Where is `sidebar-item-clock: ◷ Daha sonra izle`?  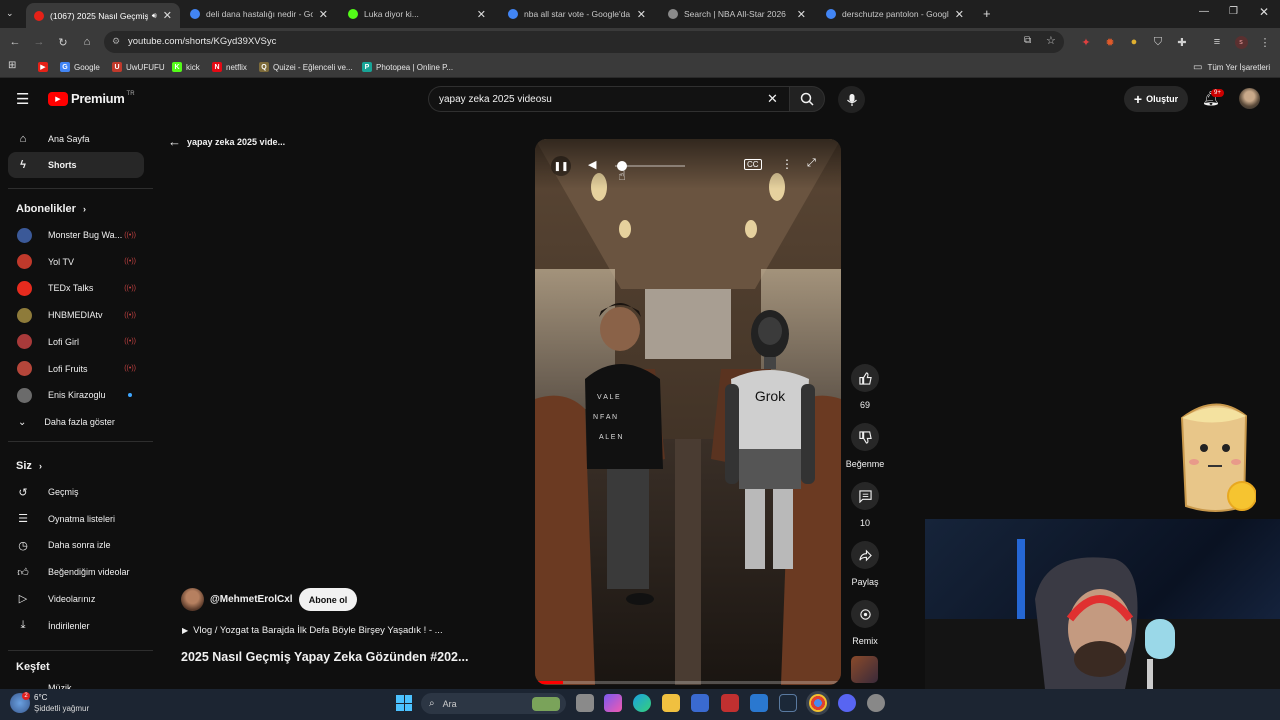 sidebar-item-clock: ◷ Daha sonra izle is located at coordinates (76, 545).